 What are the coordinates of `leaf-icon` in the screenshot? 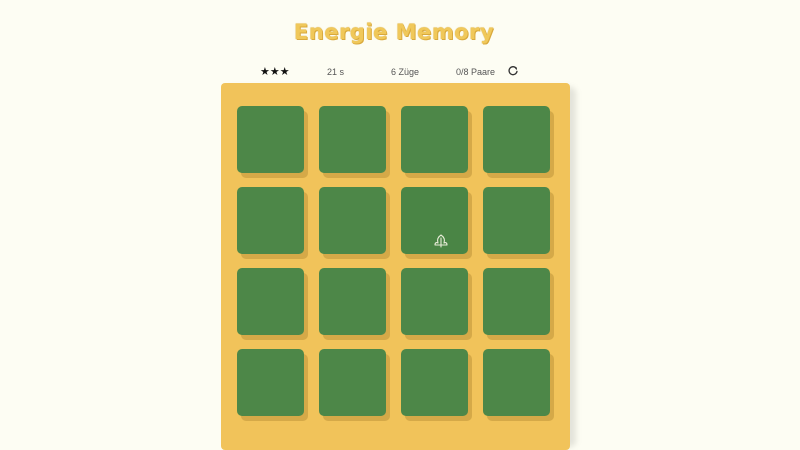 It's located at (441, 240).